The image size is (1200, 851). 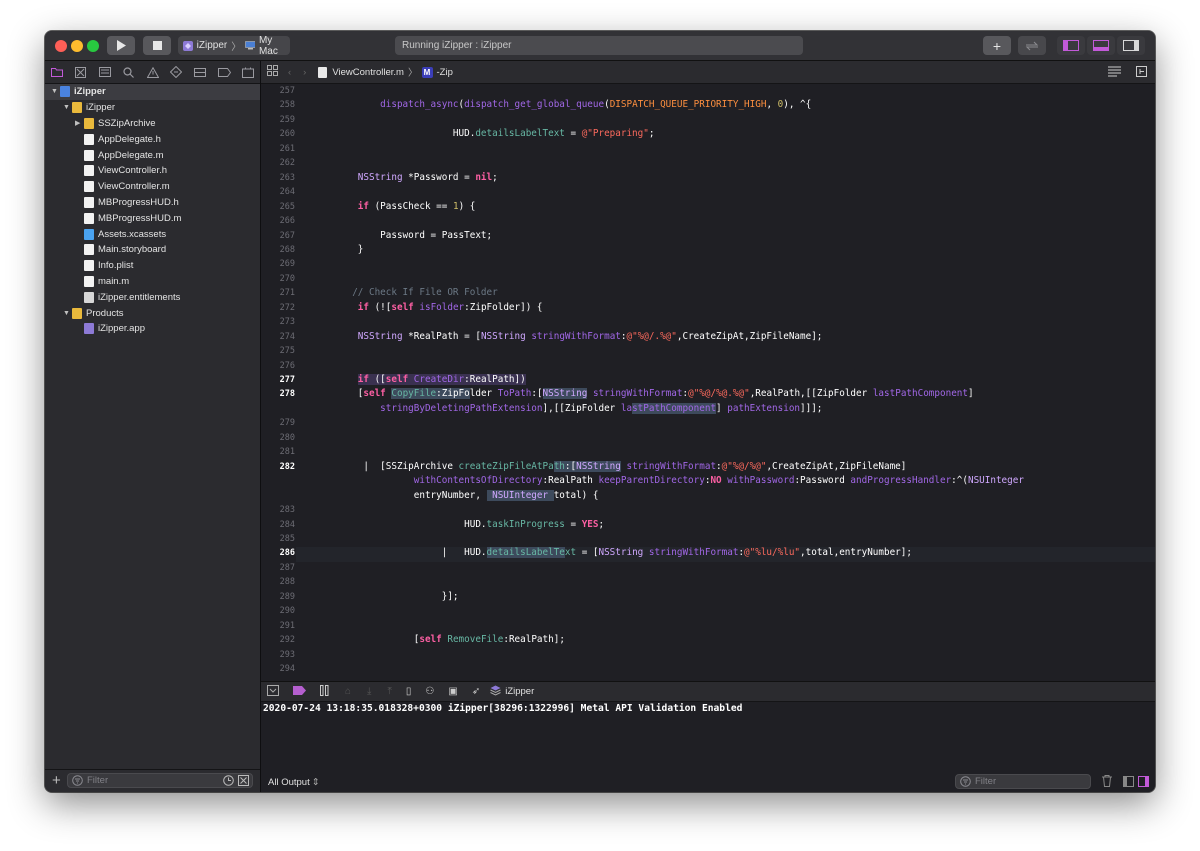 What do you see at coordinates (1143, 783) in the screenshot?
I see `console-view-toggle-icon` at bounding box center [1143, 783].